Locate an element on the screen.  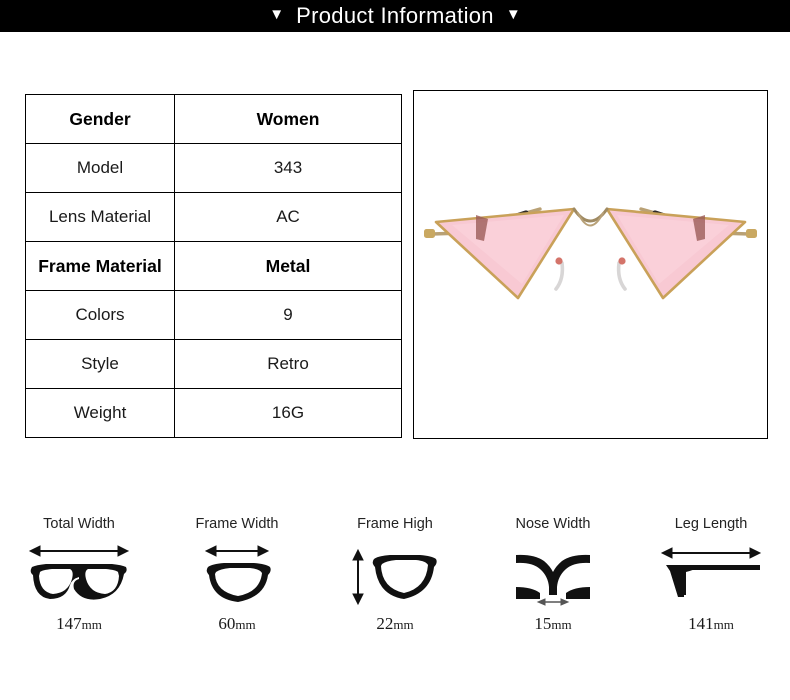
measure-item-total-width: Total Width 147mm is located at coordinates (79, 573).